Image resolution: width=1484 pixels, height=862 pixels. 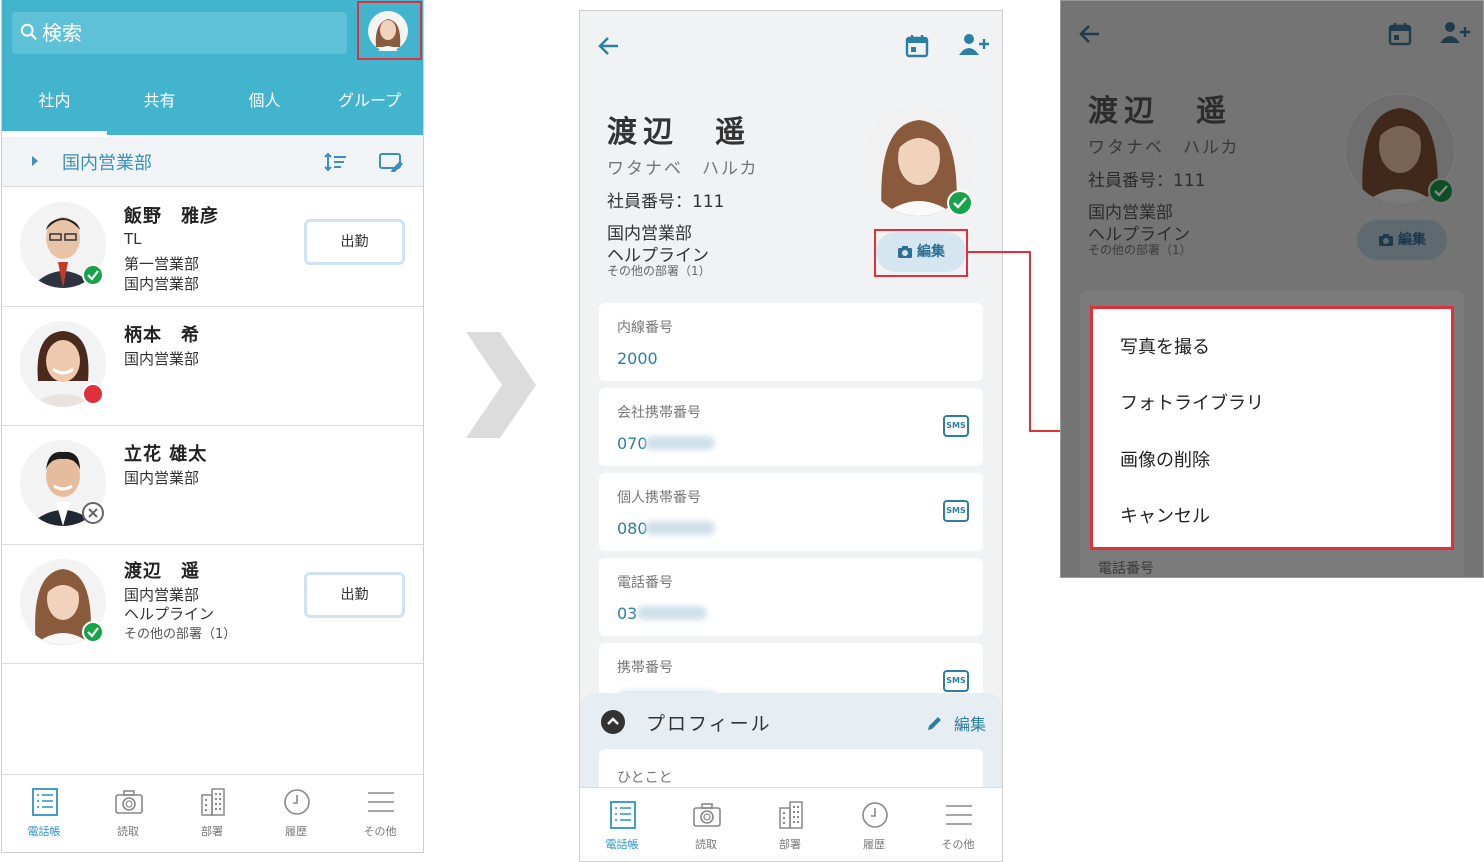 What do you see at coordinates (391, 162) in the screenshot?
I see `edit-list-icon` at bounding box center [391, 162].